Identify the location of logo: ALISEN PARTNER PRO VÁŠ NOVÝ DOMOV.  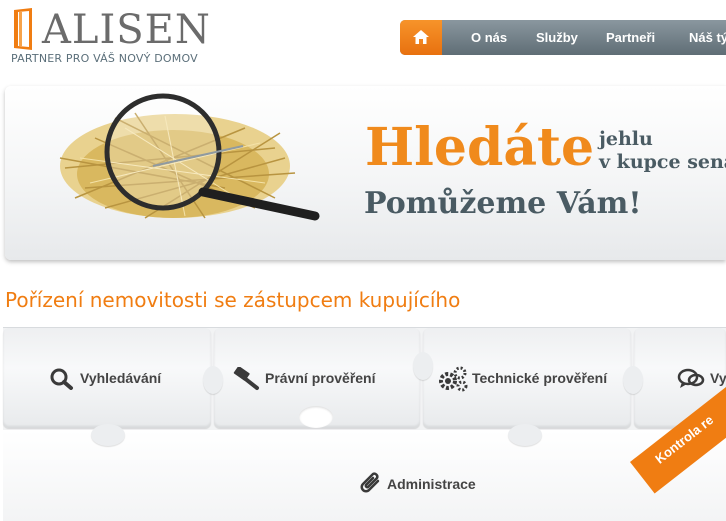
(110, 38).